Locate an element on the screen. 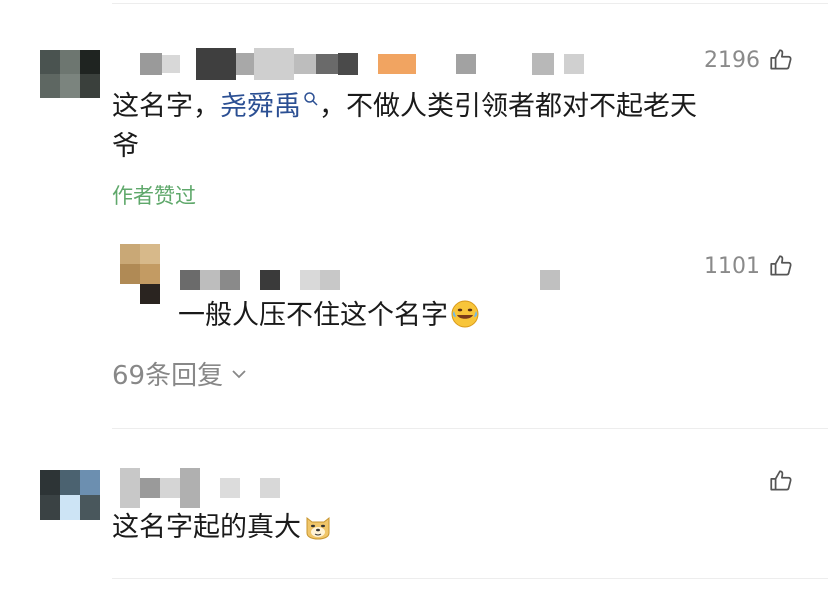  reply-like-count: 1101 is located at coordinates (732, 266).